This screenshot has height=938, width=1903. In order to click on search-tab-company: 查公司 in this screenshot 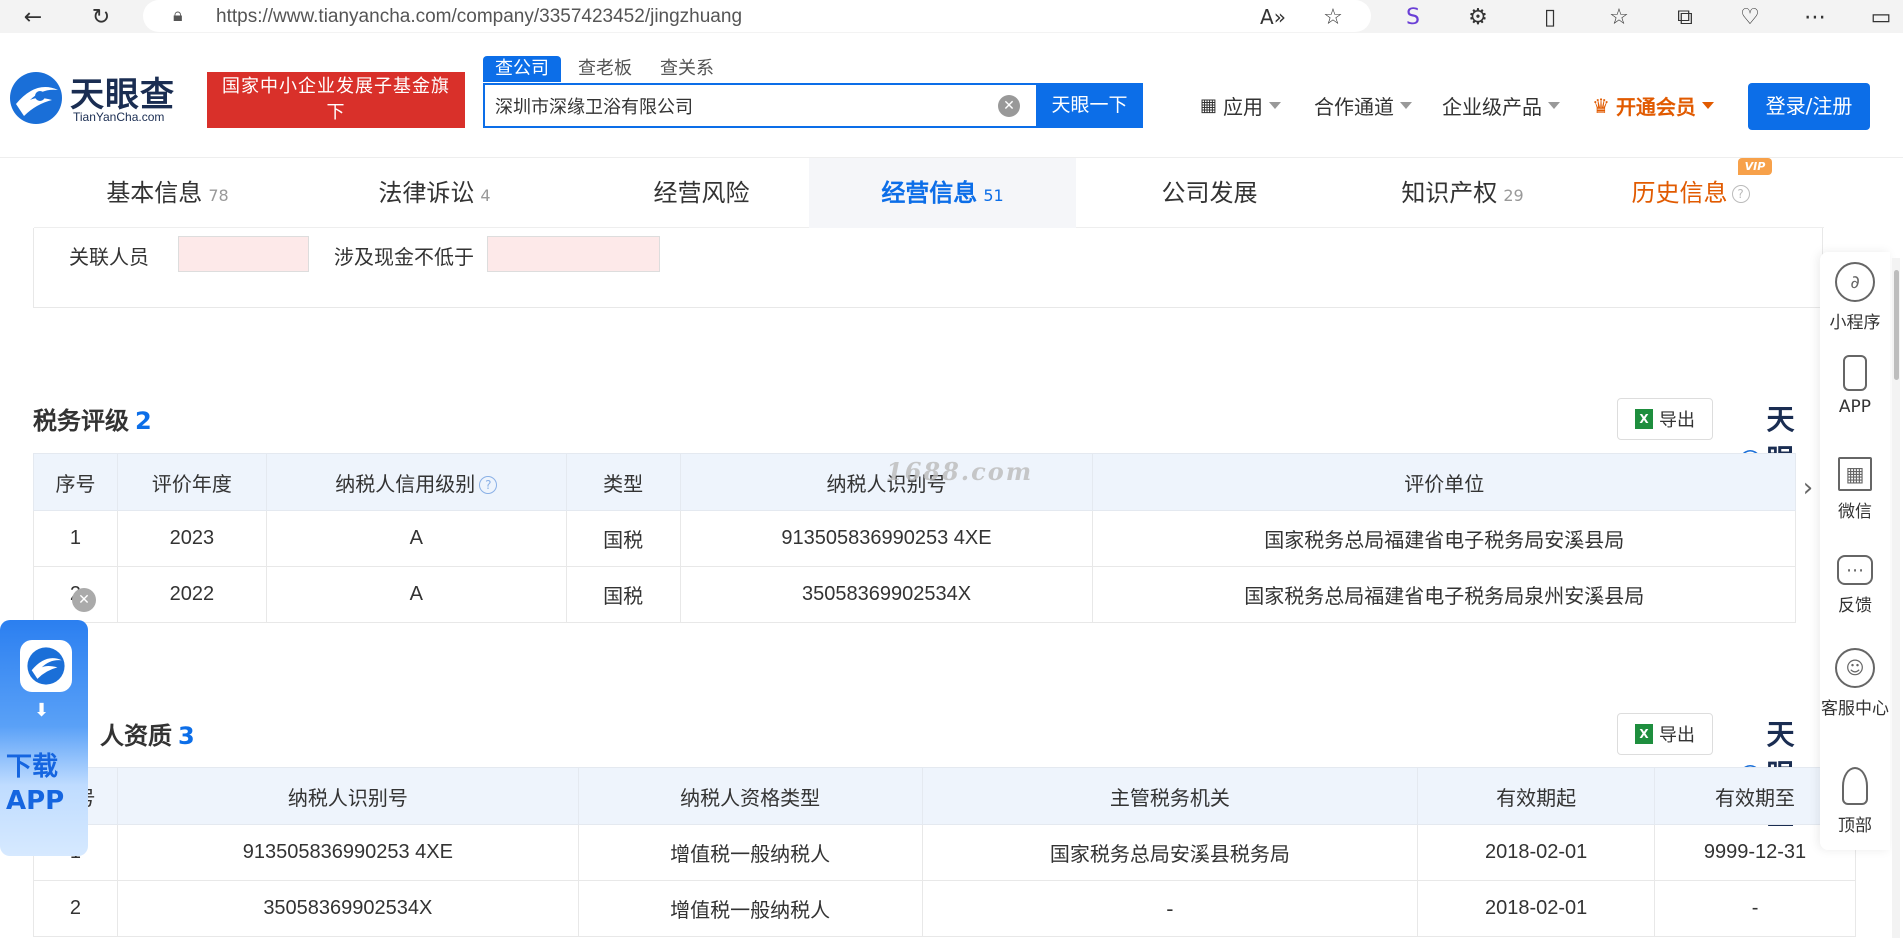, I will do `click(522, 69)`.